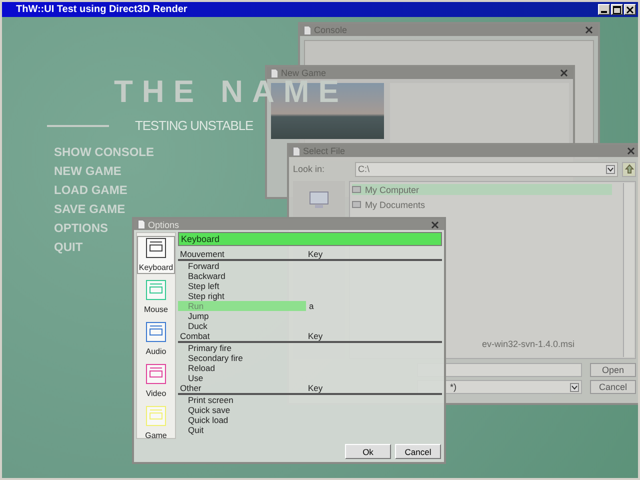 Image resolution: width=640 pixels, height=480 pixels. What do you see at coordinates (242, 296) in the screenshot?
I see `action-item: Step right` at bounding box center [242, 296].